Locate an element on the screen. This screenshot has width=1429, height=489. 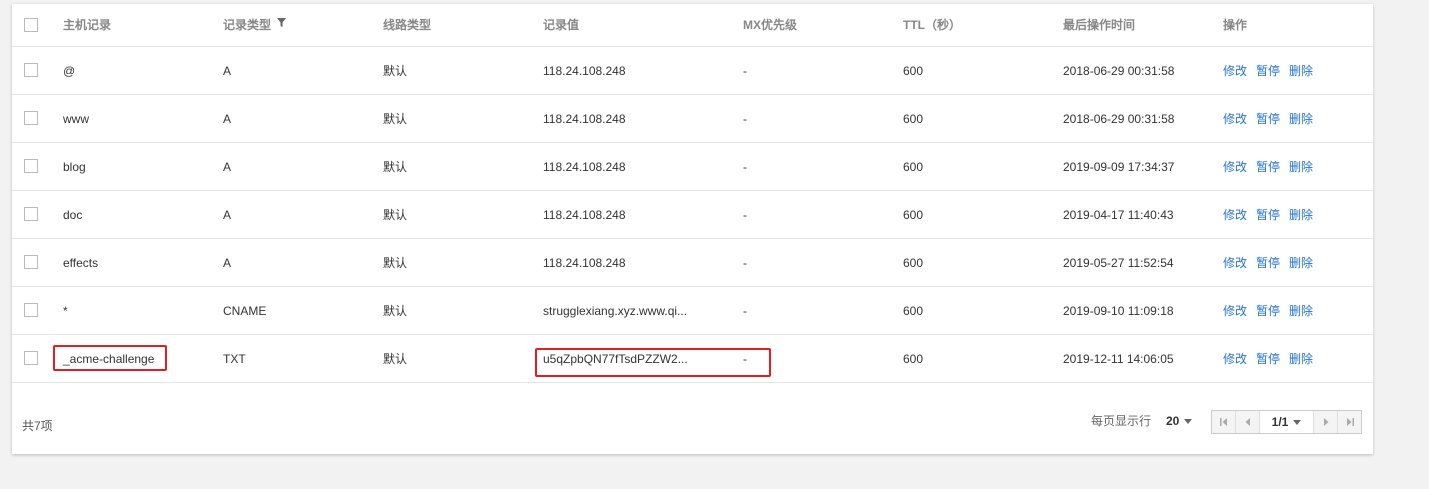
highlight-value-box is located at coordinates (653, 362).